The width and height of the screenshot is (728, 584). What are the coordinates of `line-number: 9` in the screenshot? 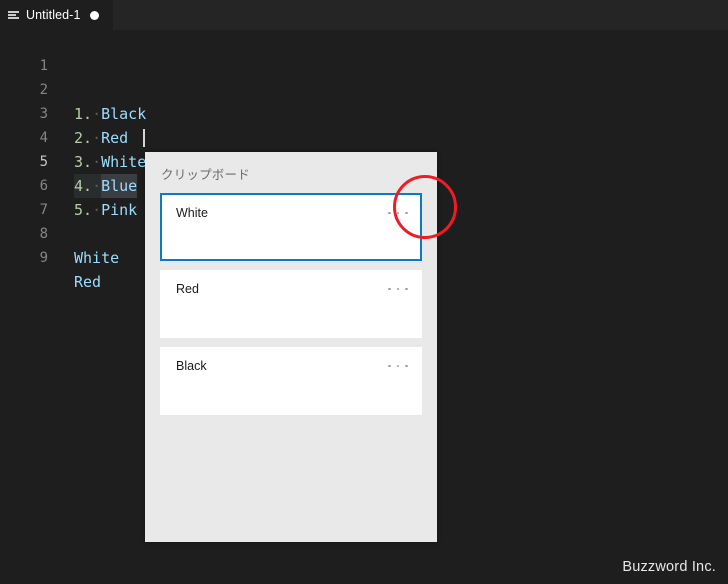 It's located at (43, 258).